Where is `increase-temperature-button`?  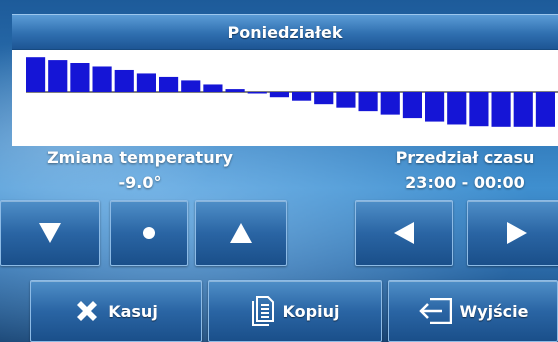
increase-temperature-button is located at coordinates (241, 233).